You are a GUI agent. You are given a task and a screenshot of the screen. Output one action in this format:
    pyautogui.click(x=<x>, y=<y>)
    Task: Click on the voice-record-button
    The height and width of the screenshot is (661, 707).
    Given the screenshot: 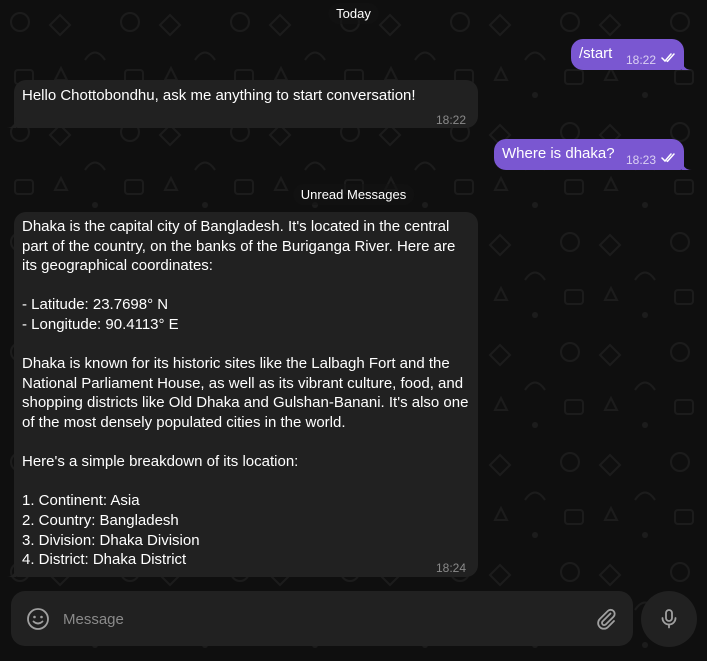 What is the action you would take?
    pyautogui.click(x=669, y=619)
    